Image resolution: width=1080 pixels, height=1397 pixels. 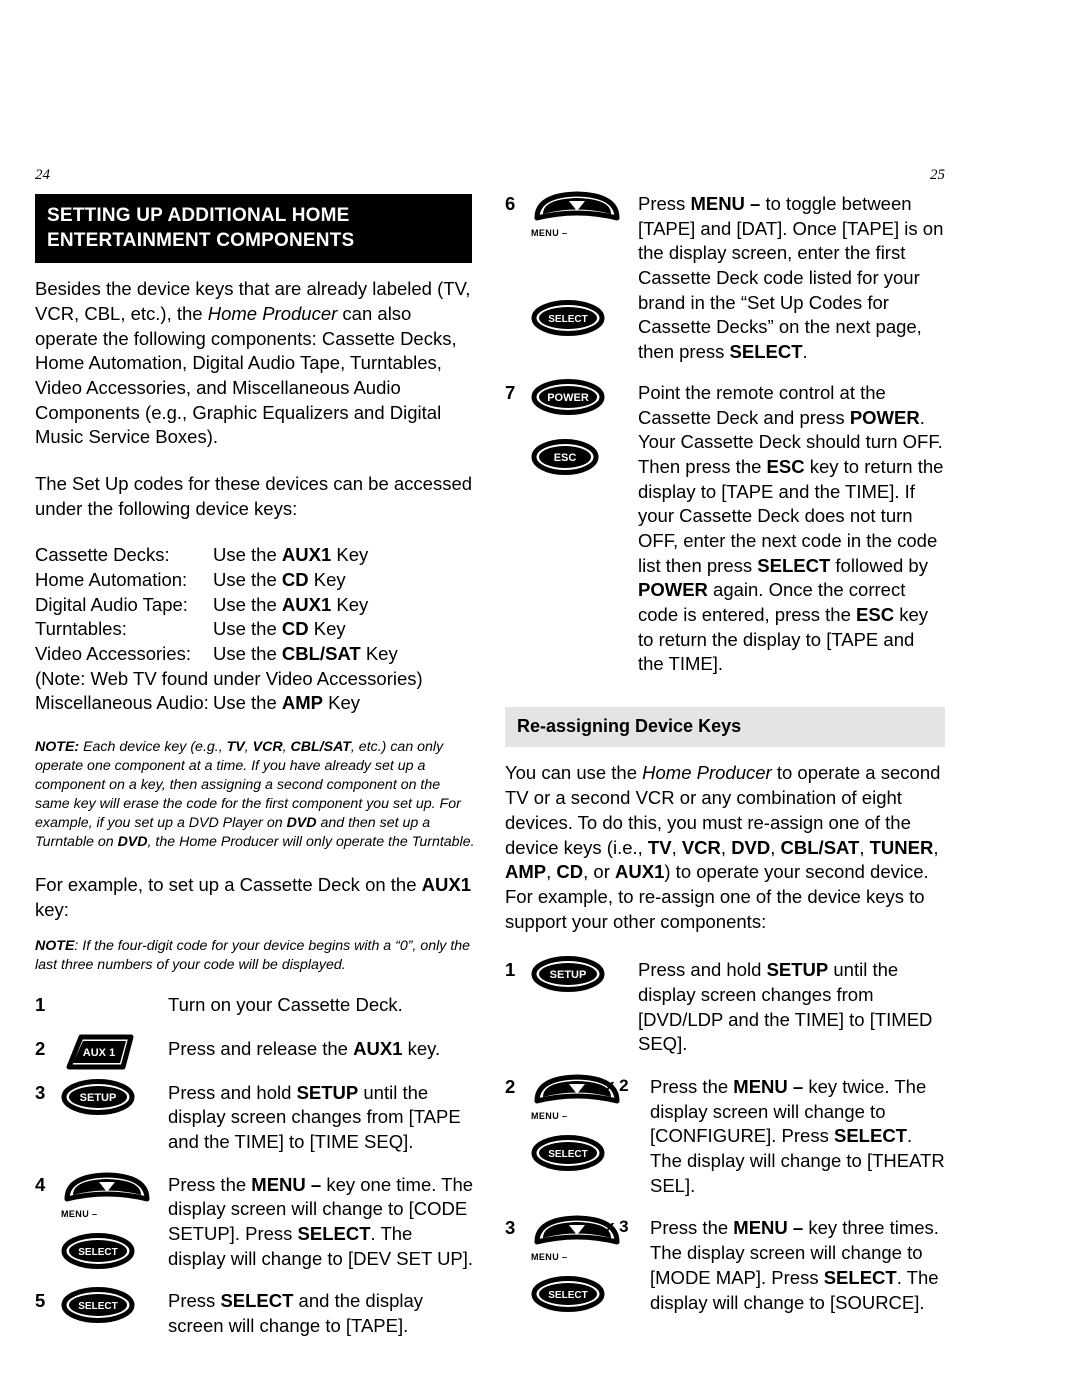 What do you see at coordinates (286, 747) in the screenshot?
I see `note-sep-2: ,` at bounding box center [286, 747].